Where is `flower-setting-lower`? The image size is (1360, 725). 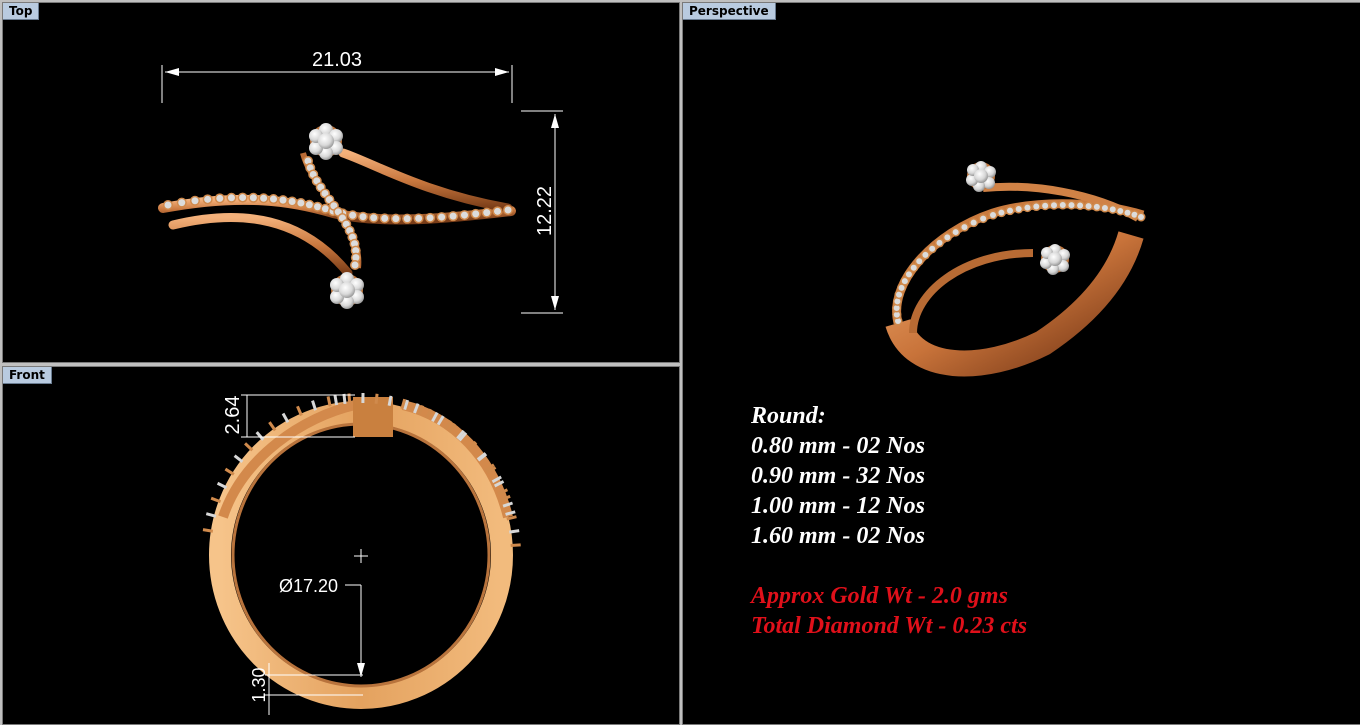
flower-setting-lower is located at coordinates (1055, 259).